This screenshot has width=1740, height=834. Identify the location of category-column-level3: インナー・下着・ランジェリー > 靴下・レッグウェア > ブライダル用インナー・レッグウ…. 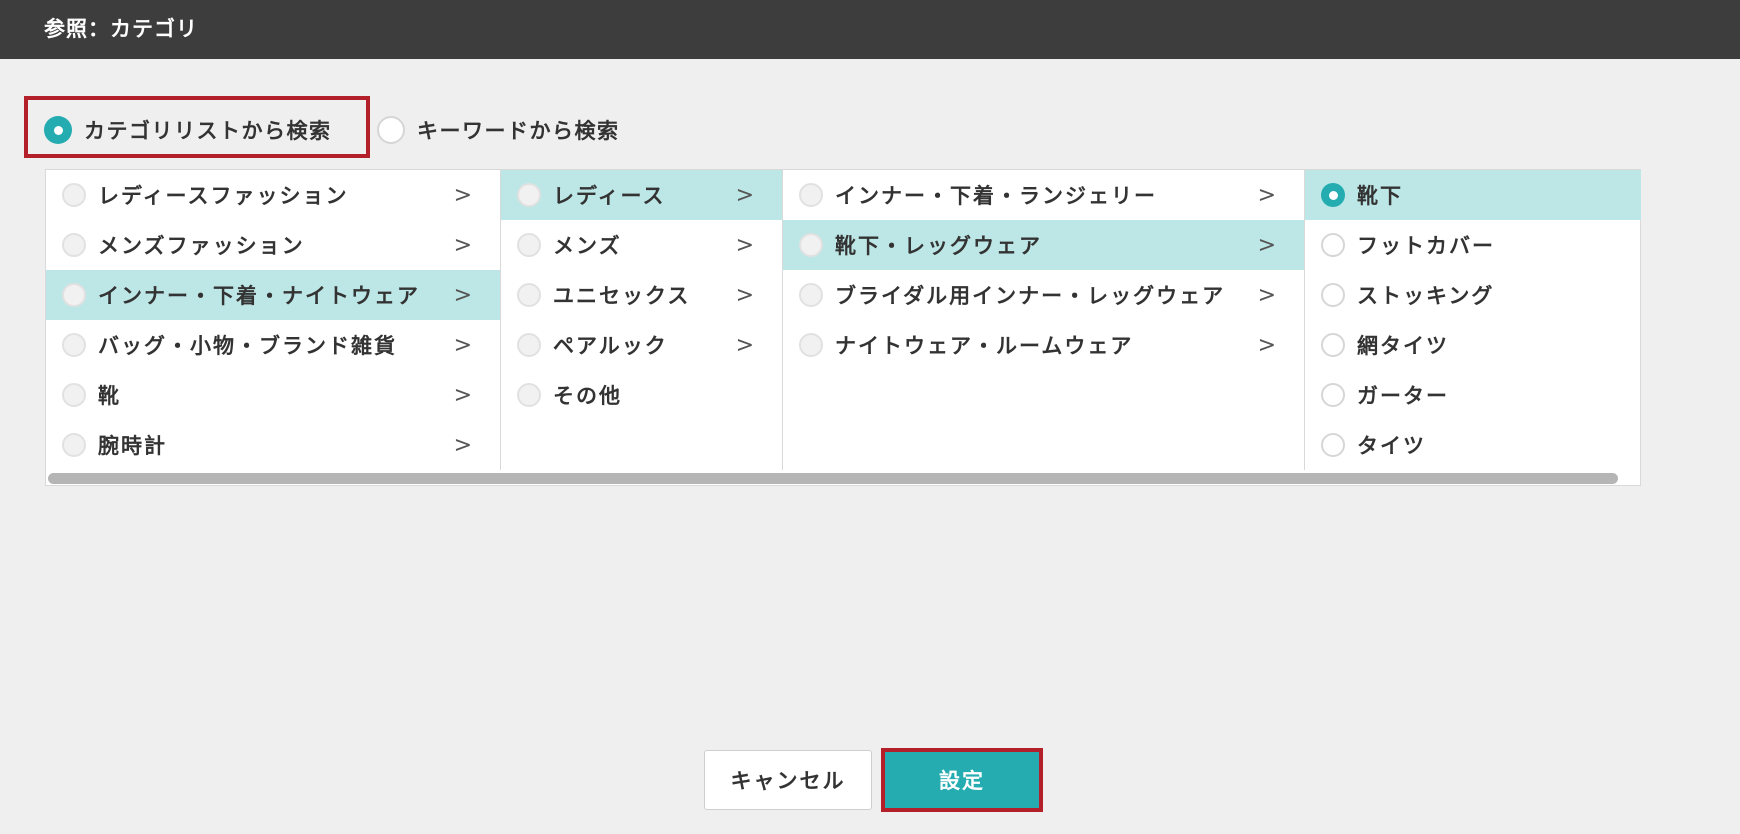
(1044, 320).